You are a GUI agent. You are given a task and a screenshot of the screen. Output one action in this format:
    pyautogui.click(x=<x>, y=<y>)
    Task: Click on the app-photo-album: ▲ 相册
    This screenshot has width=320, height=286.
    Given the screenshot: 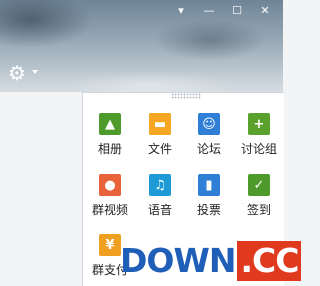 What is the action you would take?
    pyautogui.click(x=110, y=139)
    